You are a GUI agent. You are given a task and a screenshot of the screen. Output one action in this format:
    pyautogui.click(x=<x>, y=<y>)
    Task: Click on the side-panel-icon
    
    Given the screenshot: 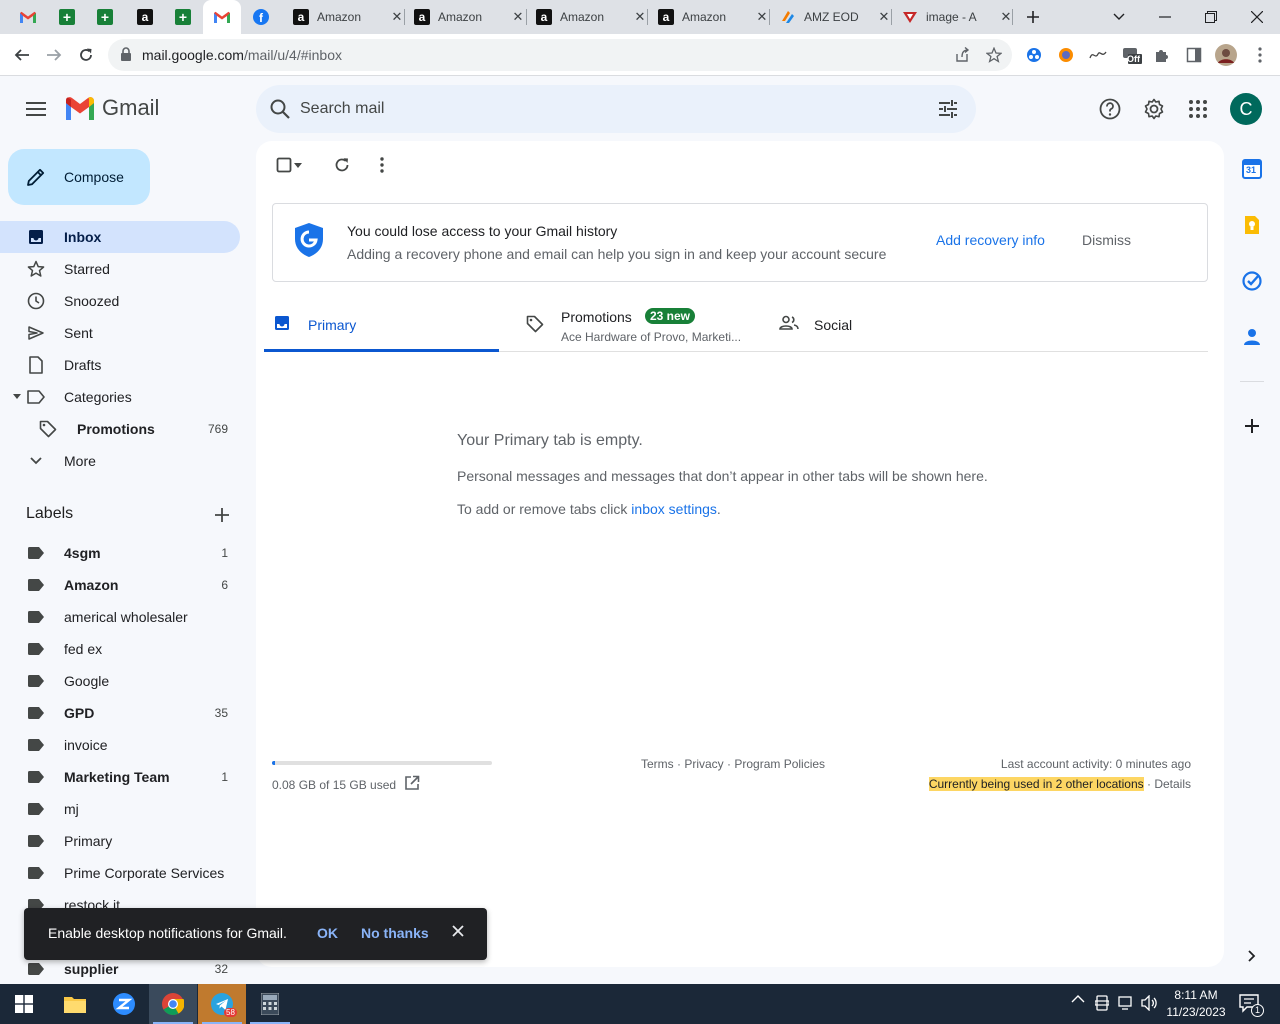 What is the action you would take?
    pyautogui.click(x=1194, y=55)
    